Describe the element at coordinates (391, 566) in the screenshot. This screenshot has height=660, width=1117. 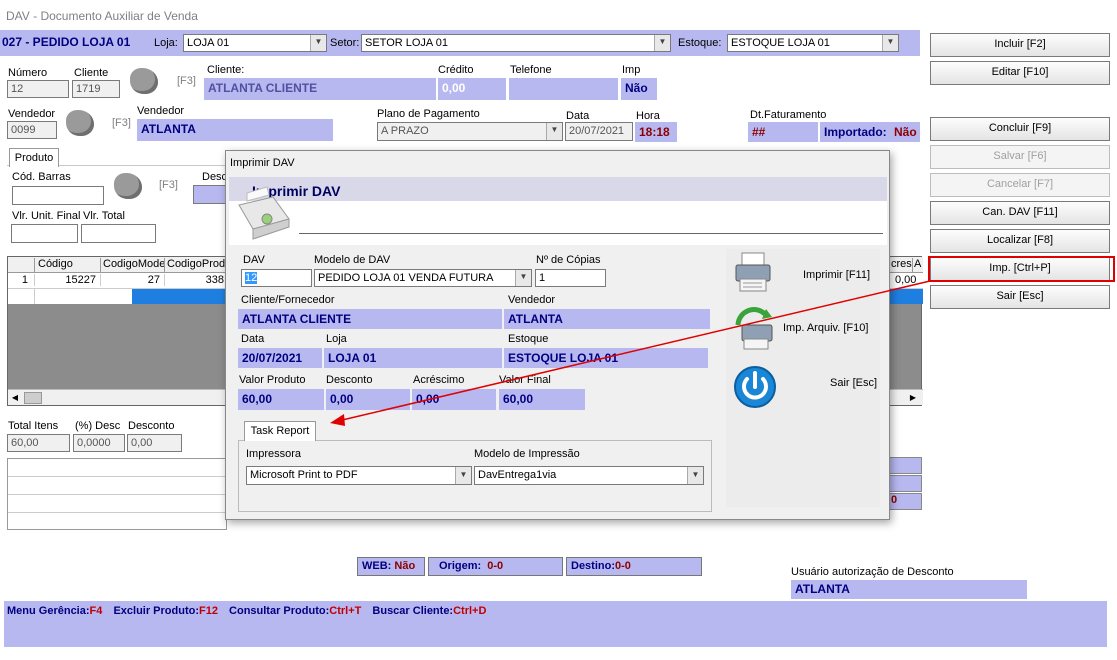
I see `web-status: WEB: Não` at that location.